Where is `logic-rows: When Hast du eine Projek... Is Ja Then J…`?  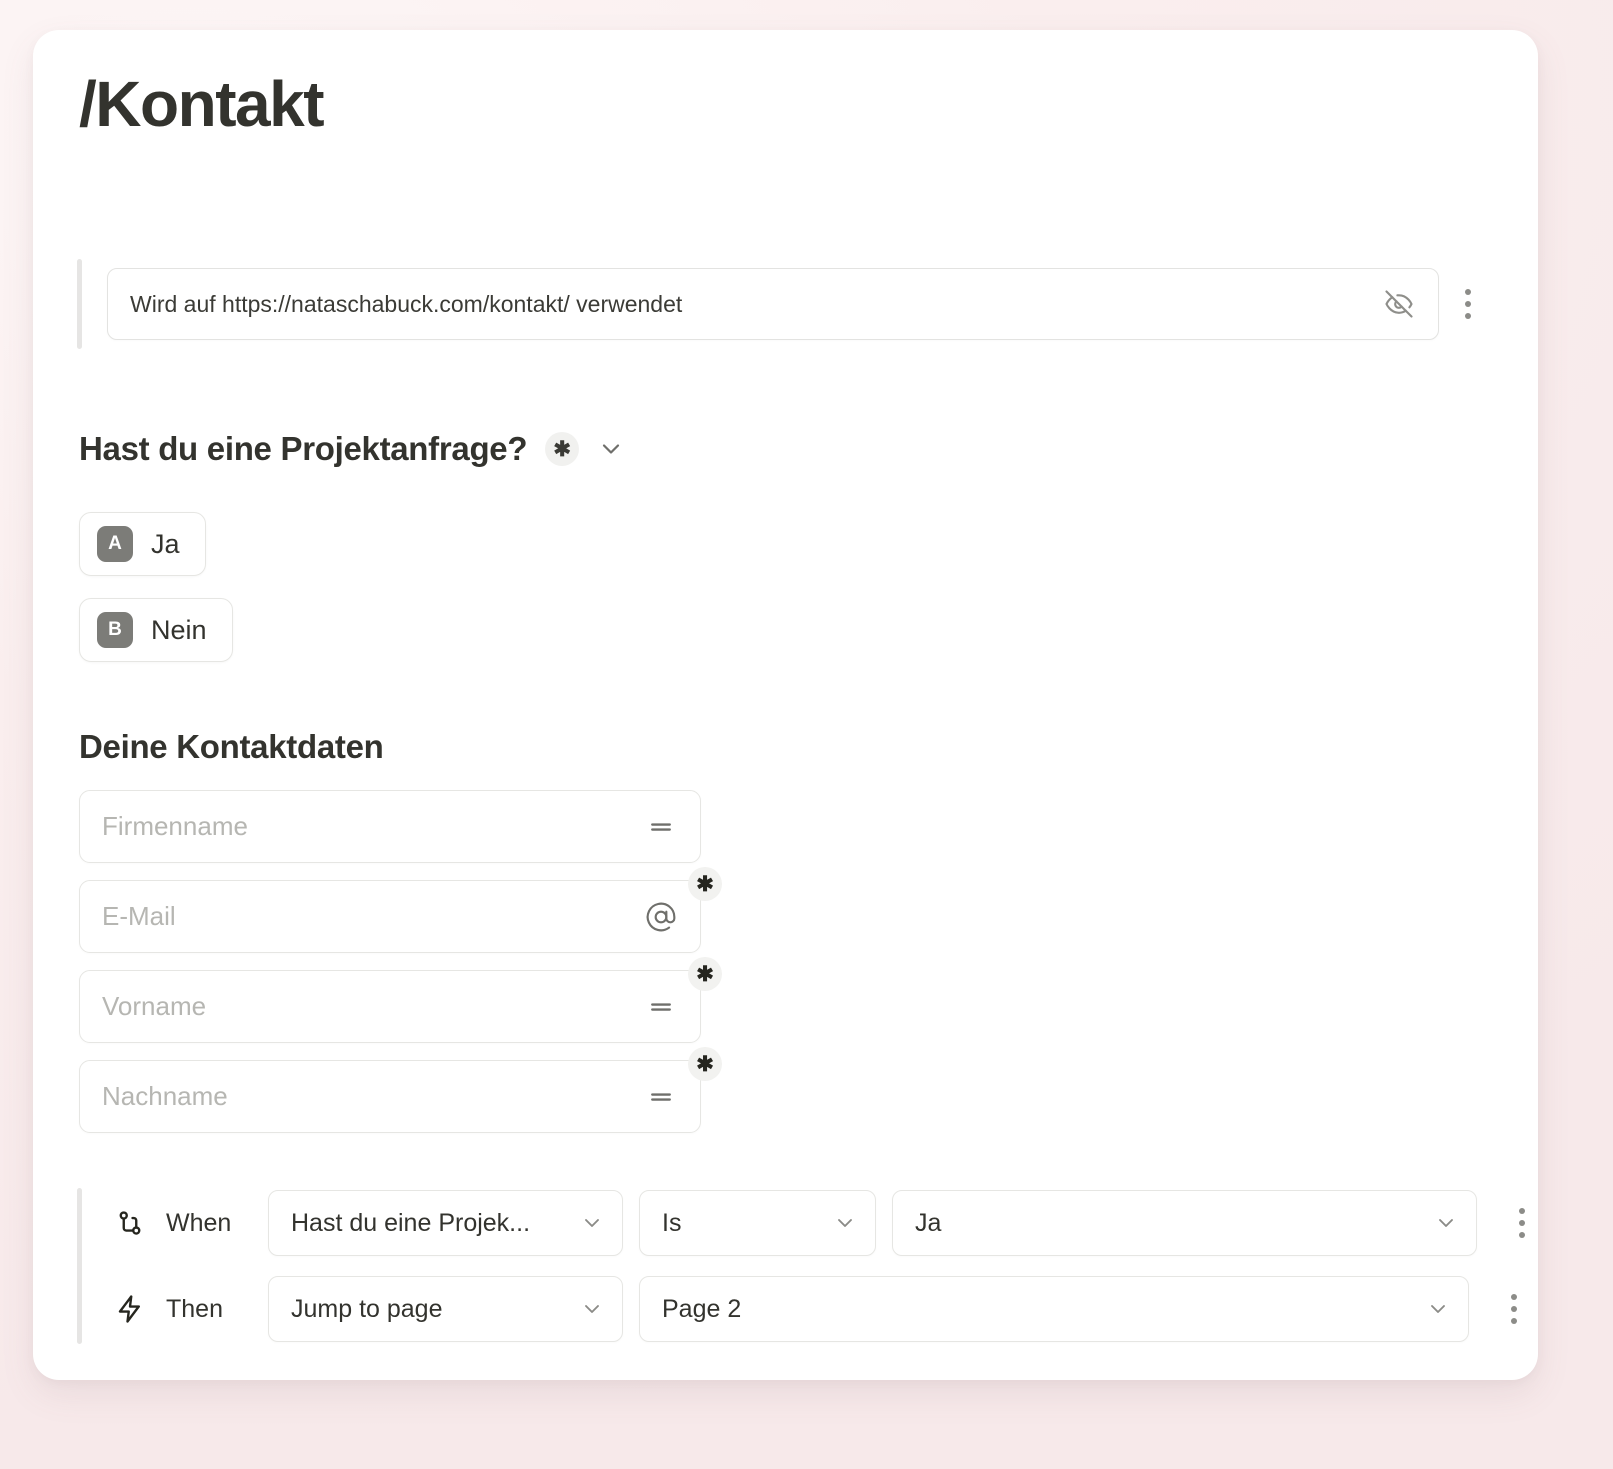
logic-rows: When Hast du eine Projek... Is Ja Then J… is located at coordinates (824, 1266).